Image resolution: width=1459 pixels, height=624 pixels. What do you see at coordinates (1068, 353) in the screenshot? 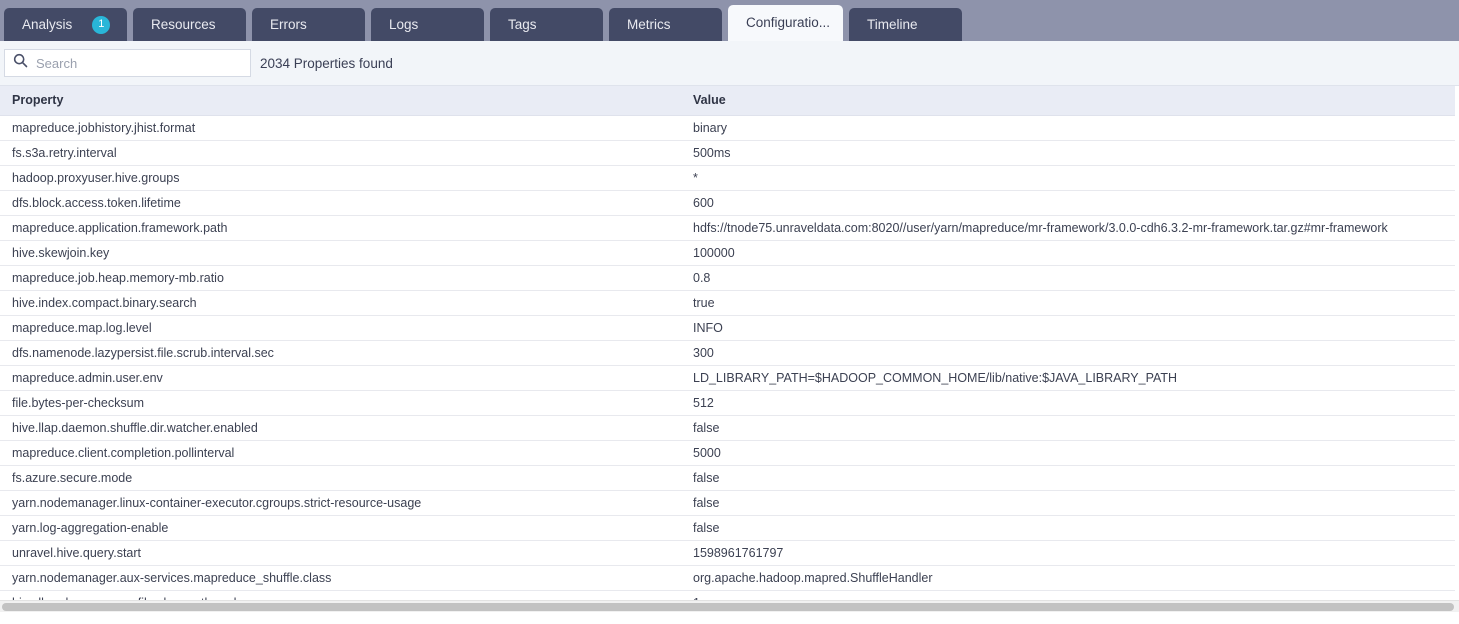
I see `cell-value: 300` at bounding box center [1068, 353].